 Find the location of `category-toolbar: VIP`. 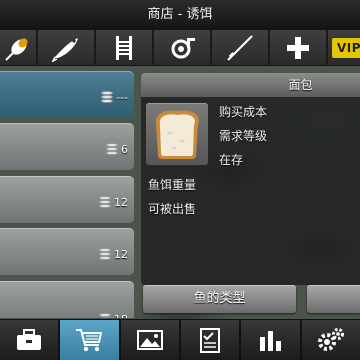

category-toolbar: VIP is located at coordinates (180, 48).